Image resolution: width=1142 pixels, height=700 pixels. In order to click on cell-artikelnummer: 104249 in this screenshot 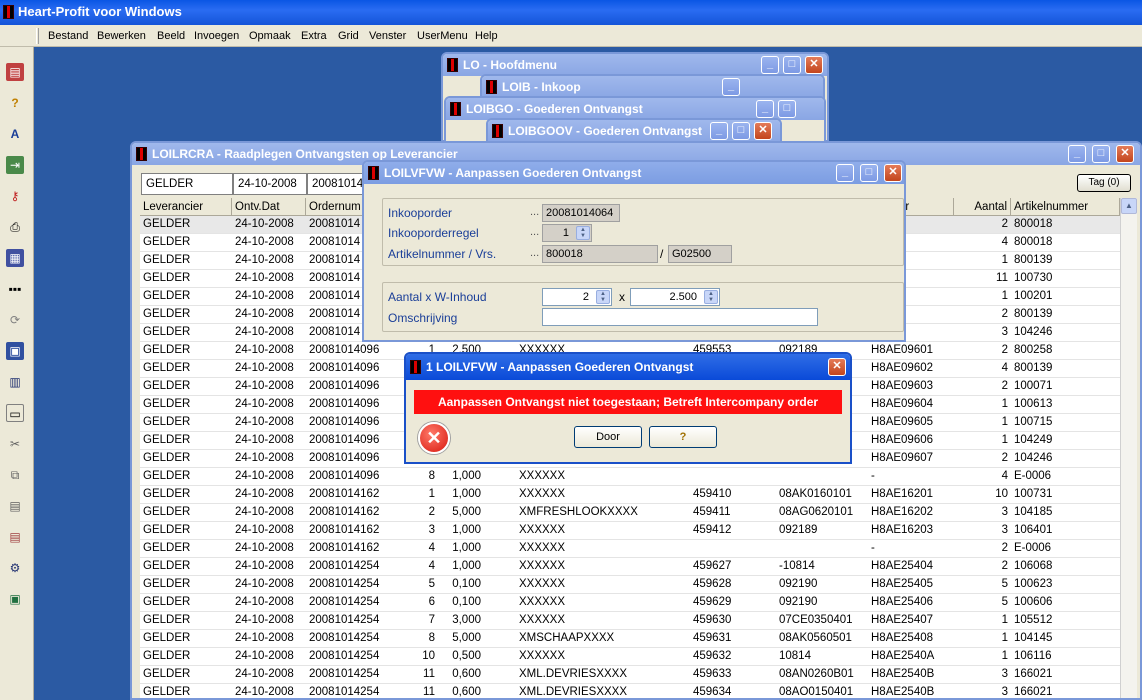, I will do `click(1033, 440)`.